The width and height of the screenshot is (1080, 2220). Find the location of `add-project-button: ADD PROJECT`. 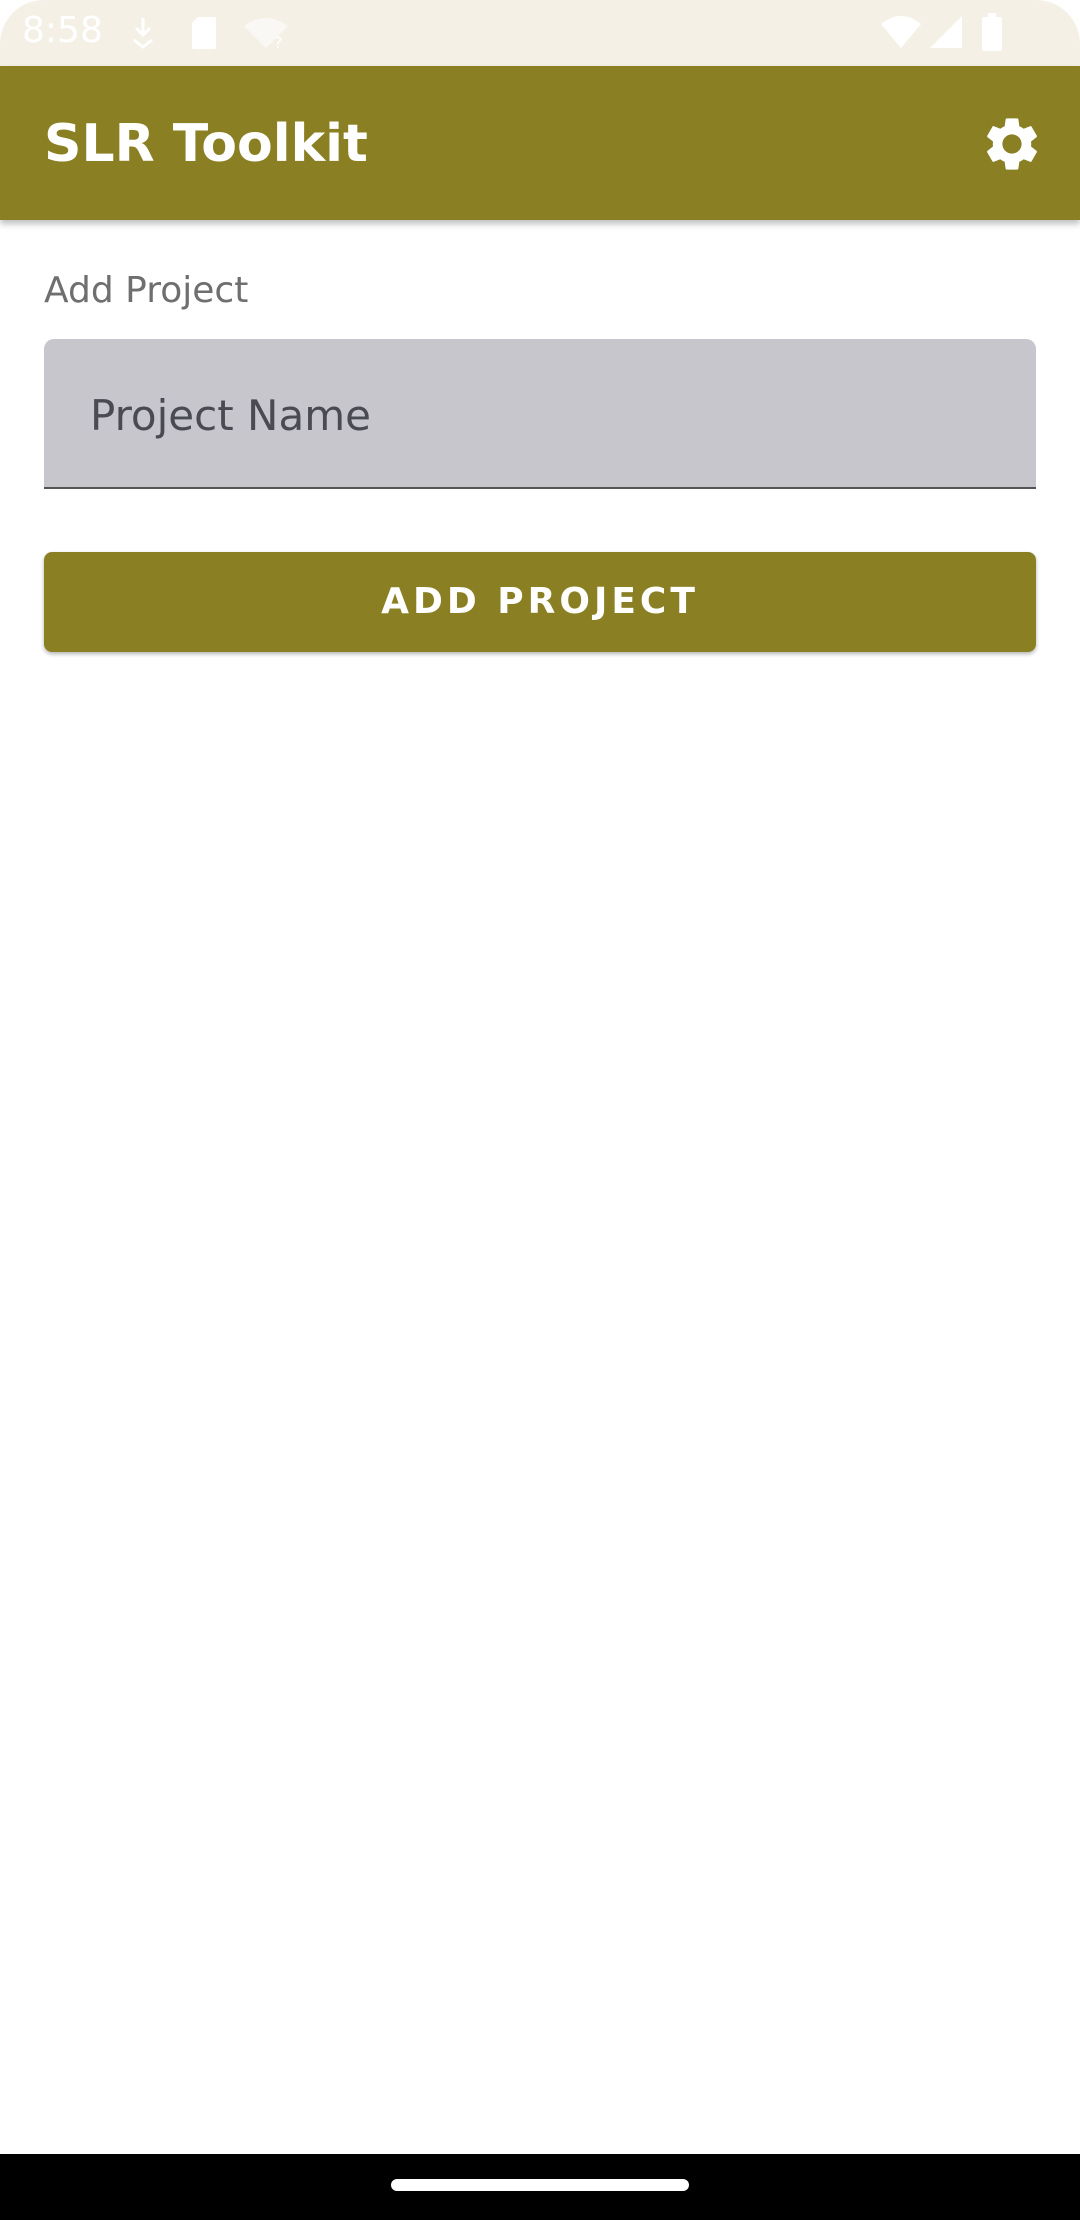

add-project-button: ADD PROJECT is located at coordinates (540, 602).